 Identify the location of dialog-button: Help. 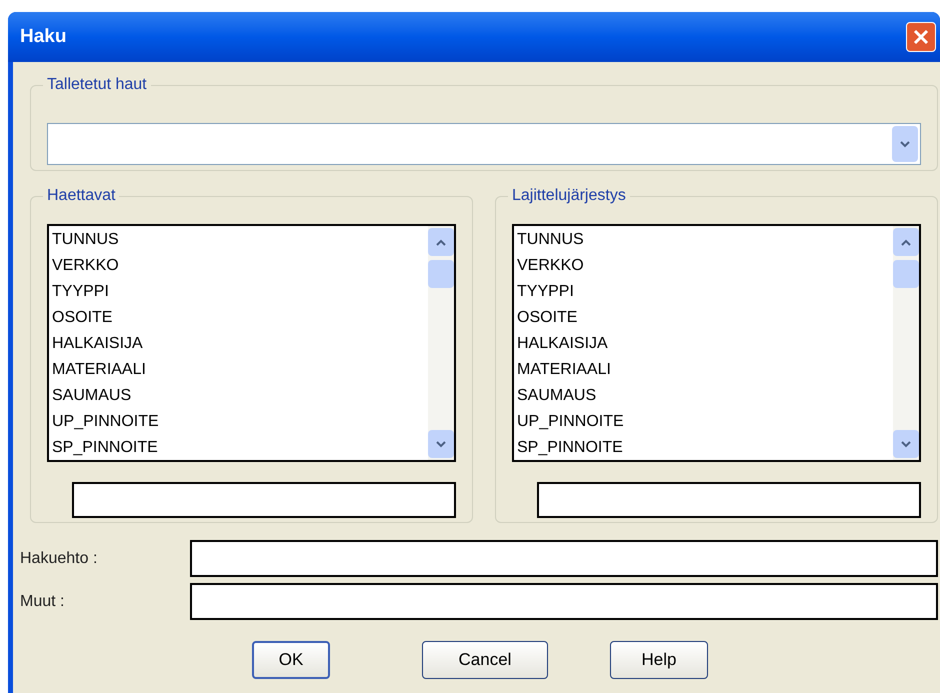
(659, 660).